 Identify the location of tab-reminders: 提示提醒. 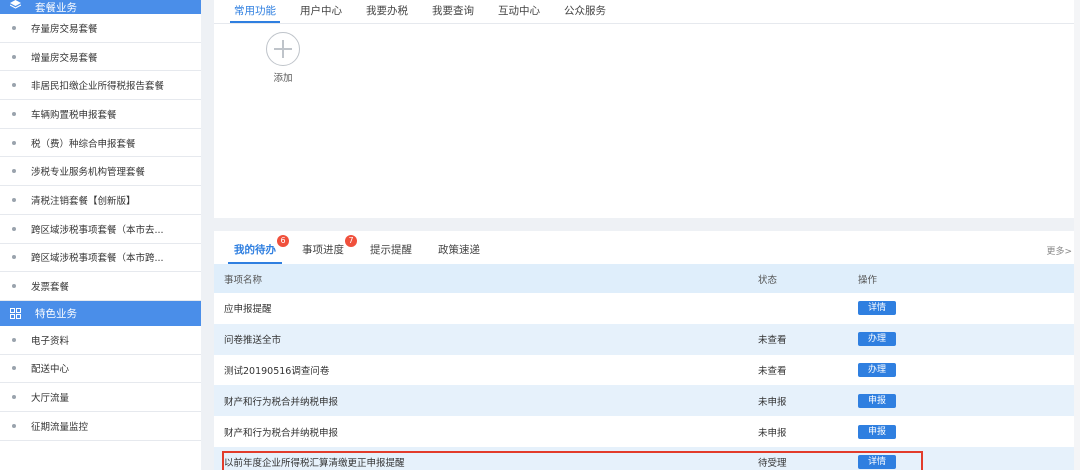
(391, 253).